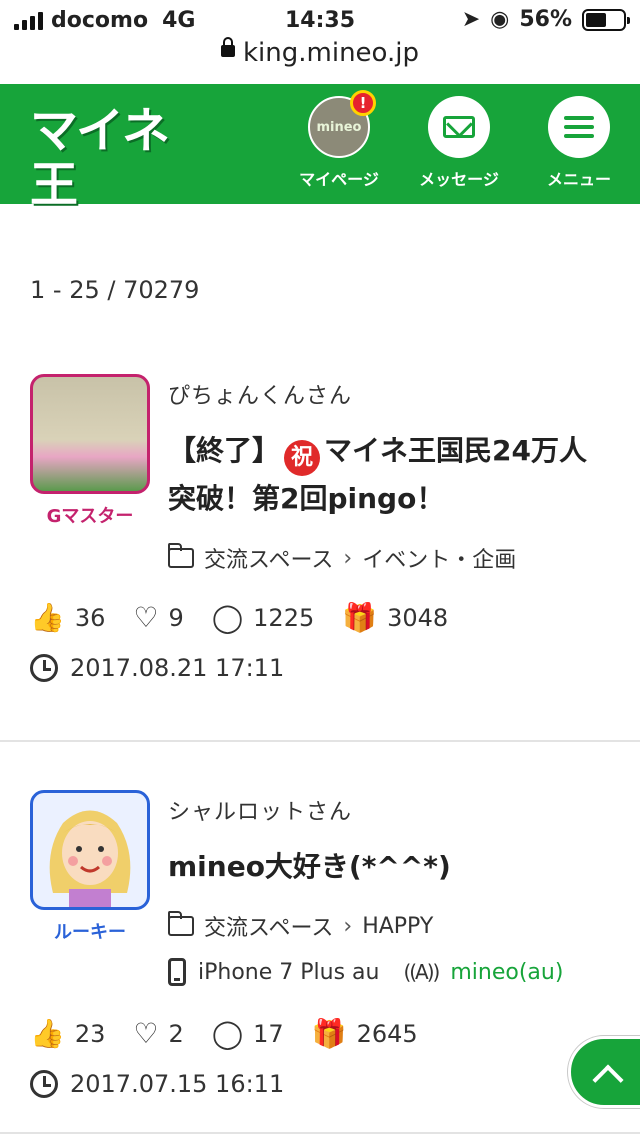 Image resolution: width=640 pixels, height=1136 pixels. I want to click on heart-icon: ♡, so click(146, 1033).